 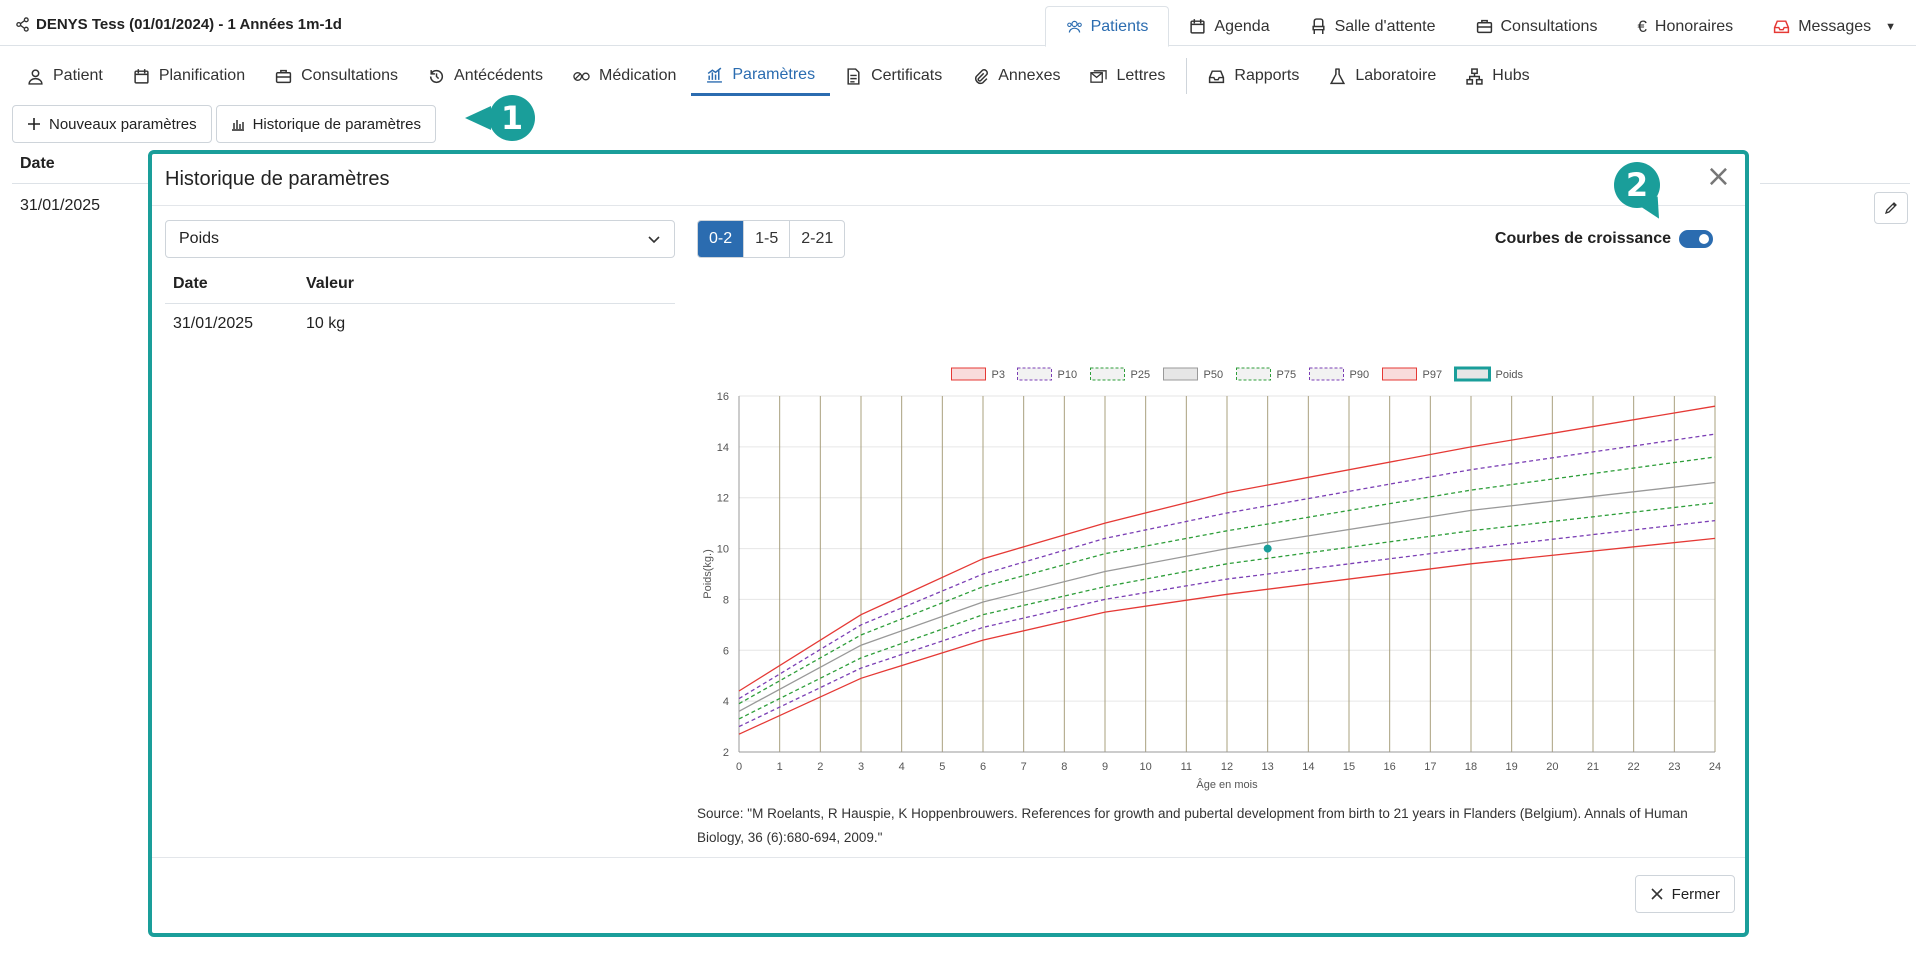 I want to click on nav-label: Honoraires, so click(x=1694, y=26).